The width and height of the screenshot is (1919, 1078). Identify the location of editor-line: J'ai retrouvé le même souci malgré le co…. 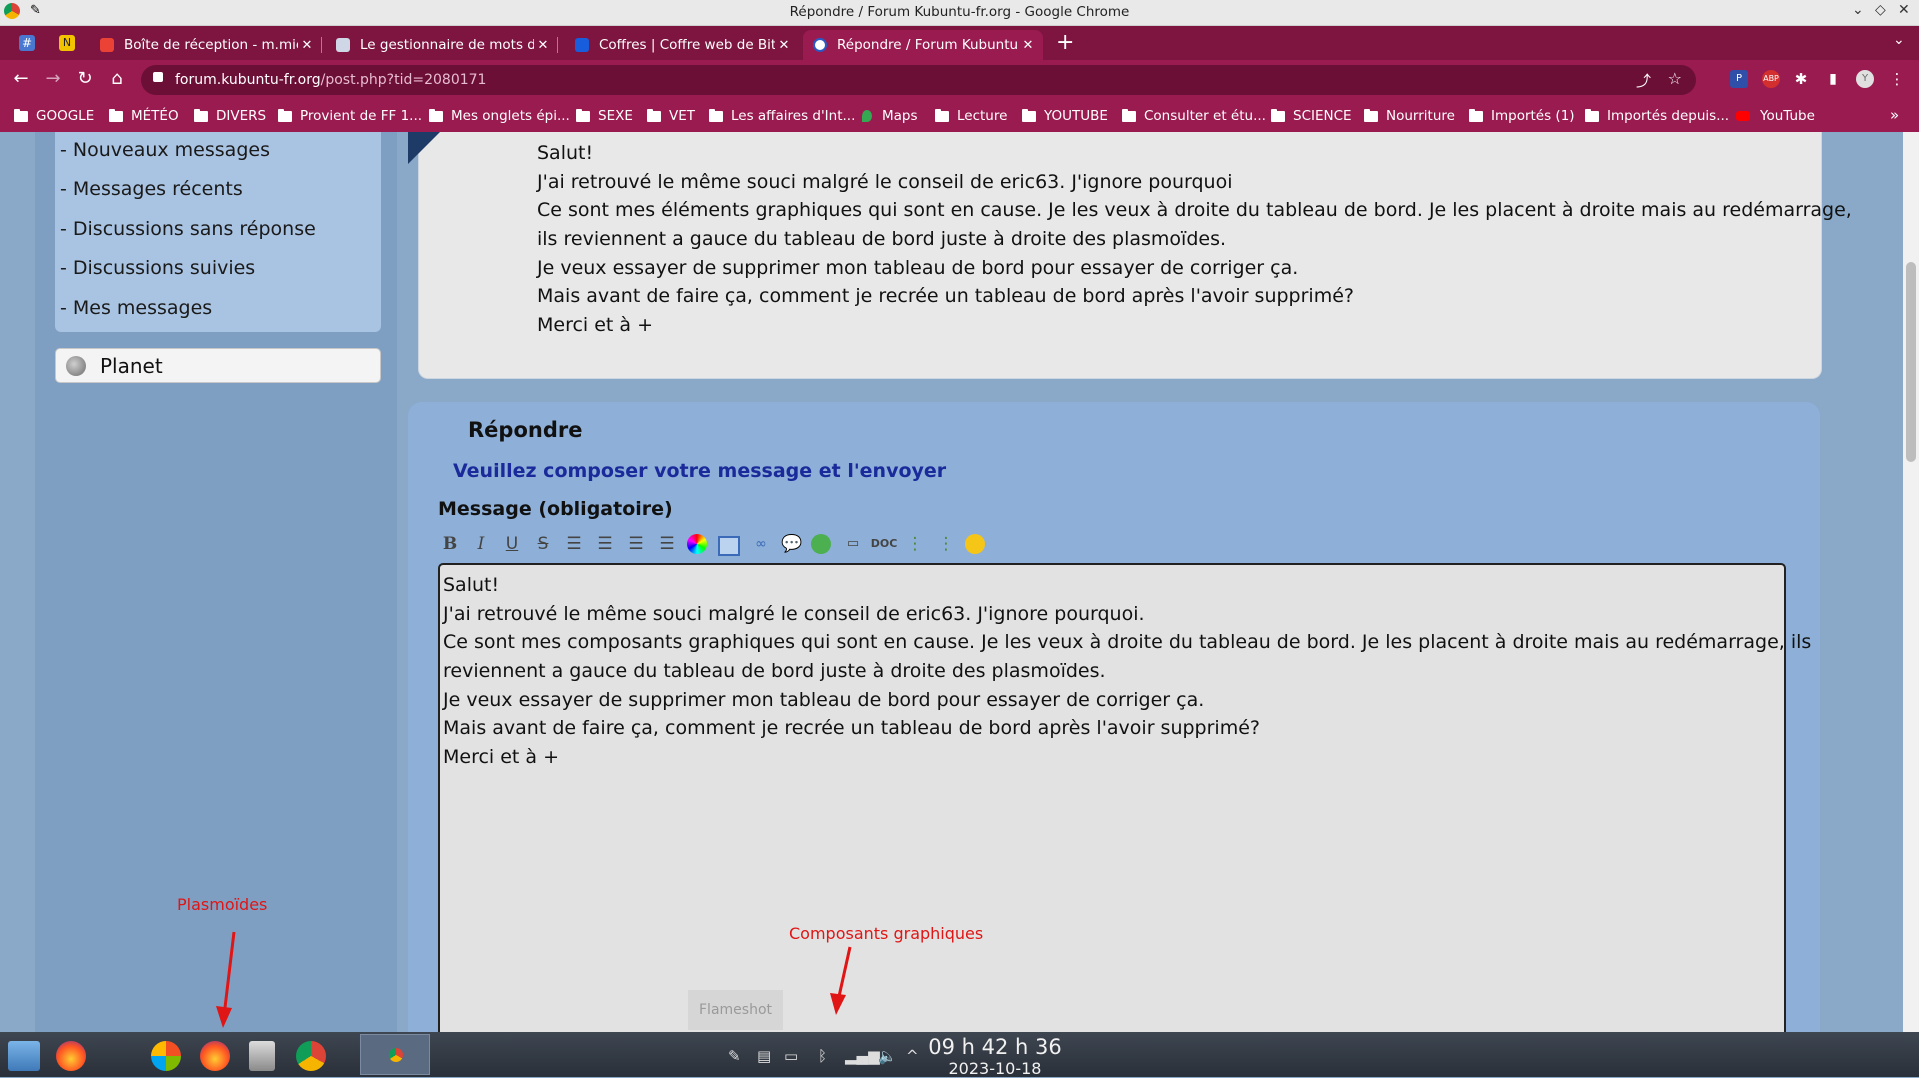
(794, 614).